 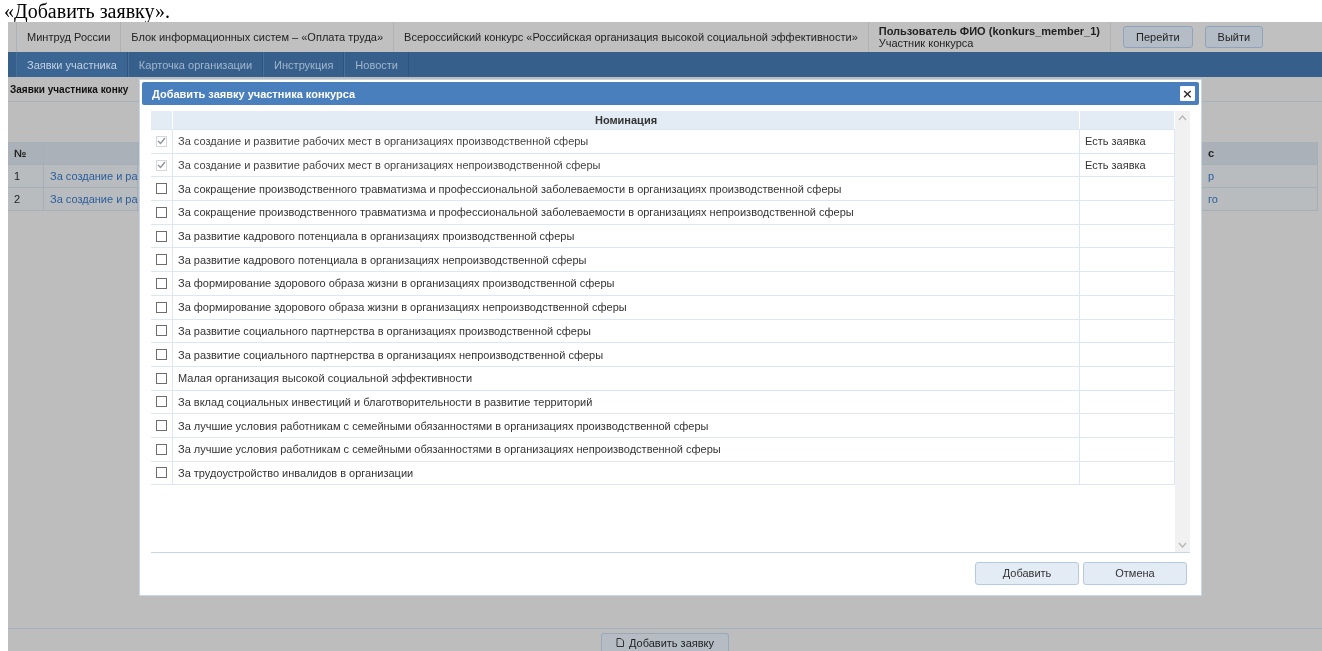 What do you see at coordinates (665, 642) in the screenshot?
I see `add-application-button: Добавить заявку` at bounding box center [665, 642].